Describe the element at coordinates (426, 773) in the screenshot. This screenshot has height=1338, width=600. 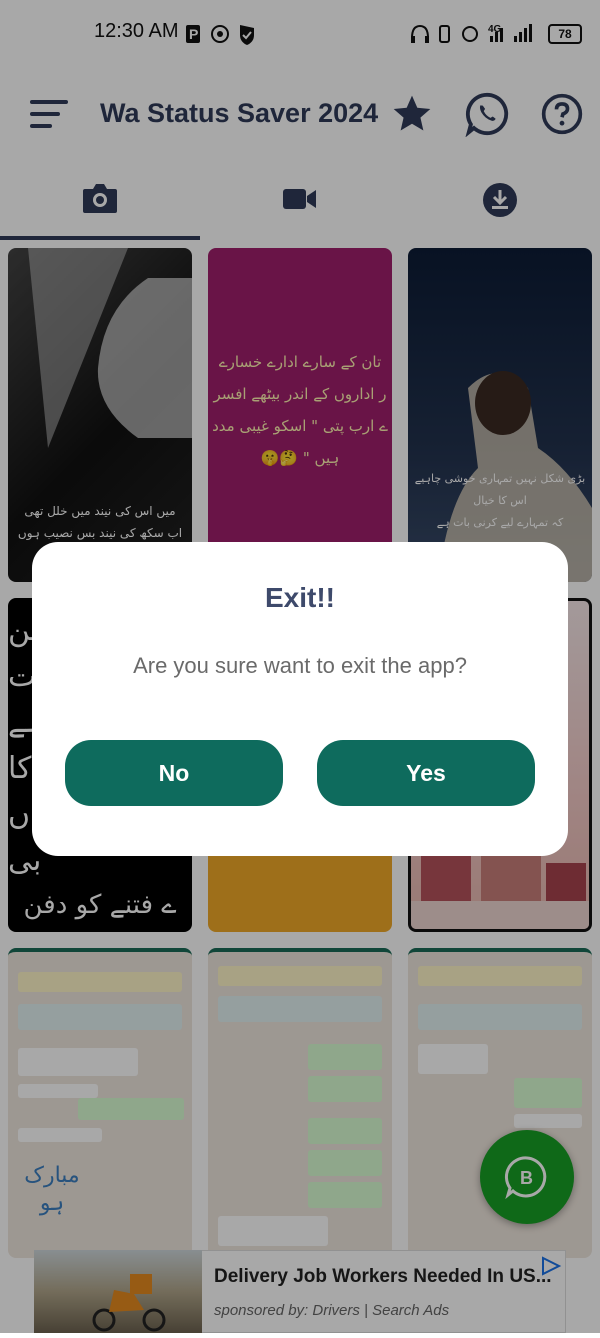
I see `yes-button: Yes` at that location.